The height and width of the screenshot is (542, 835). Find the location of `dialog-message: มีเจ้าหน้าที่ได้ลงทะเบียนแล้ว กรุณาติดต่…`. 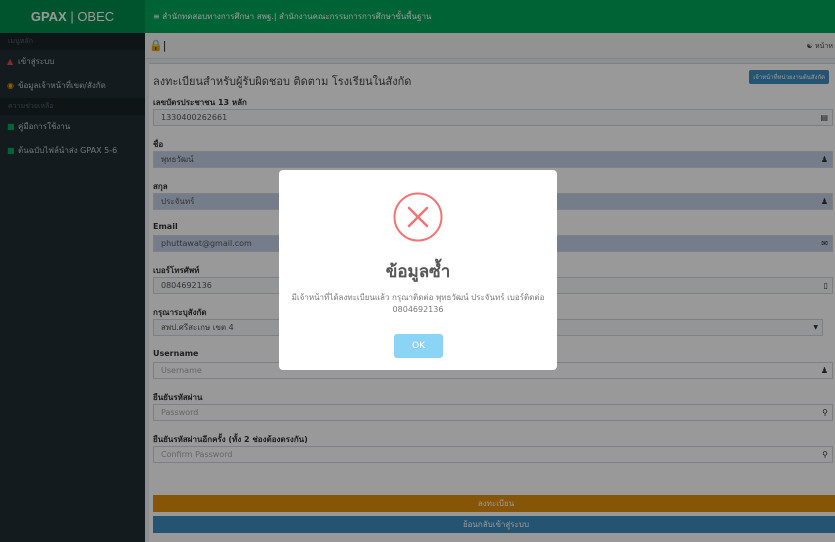

dialog-message: มีเจ้าหน้าที่ได้ลงทะเบียนแล้ว กรุณาติดต่… is located at coordinates (418, 303).